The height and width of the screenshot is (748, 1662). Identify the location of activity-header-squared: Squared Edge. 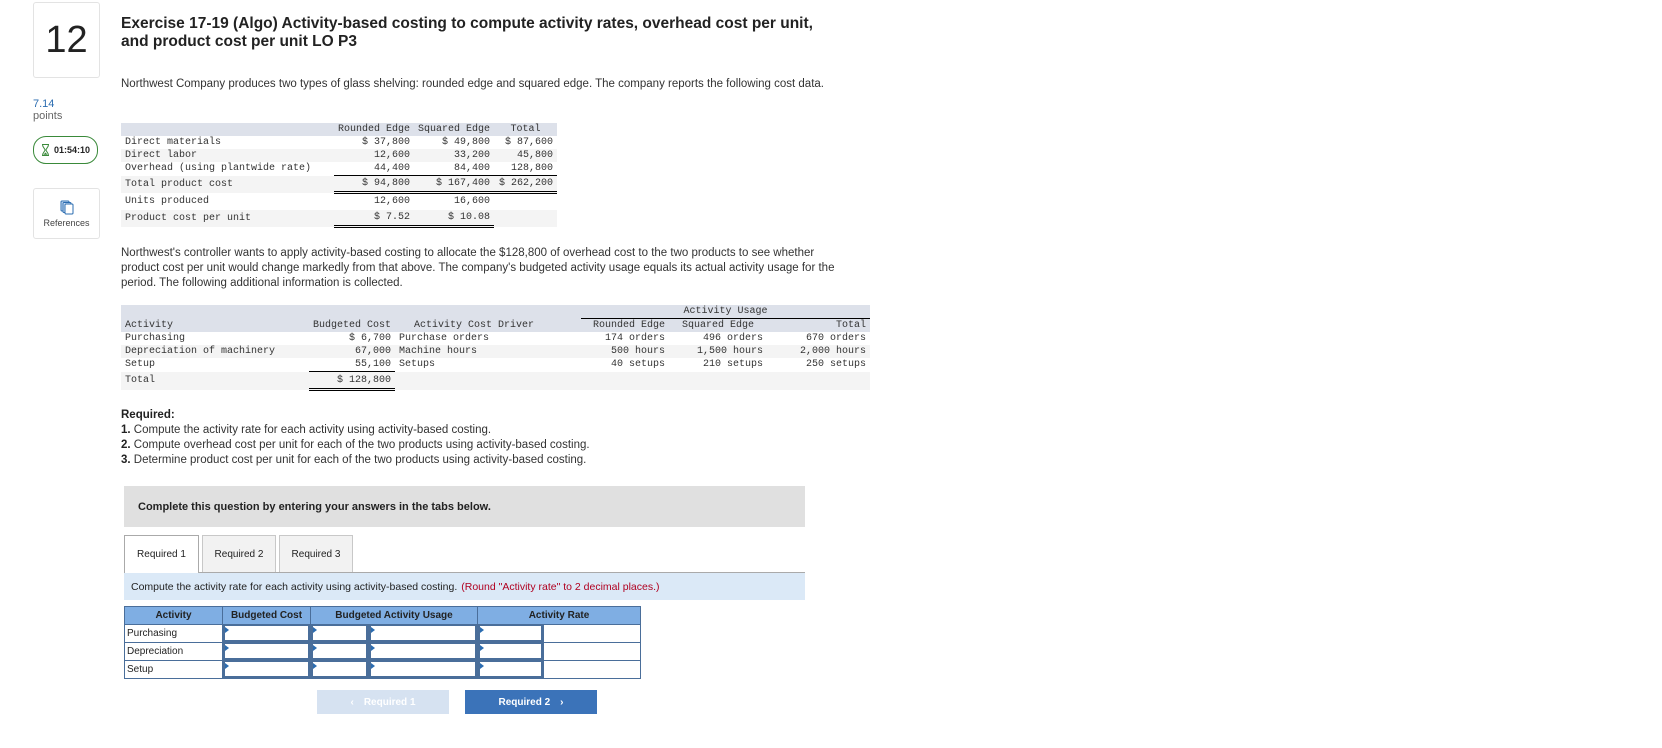
(718, 325).